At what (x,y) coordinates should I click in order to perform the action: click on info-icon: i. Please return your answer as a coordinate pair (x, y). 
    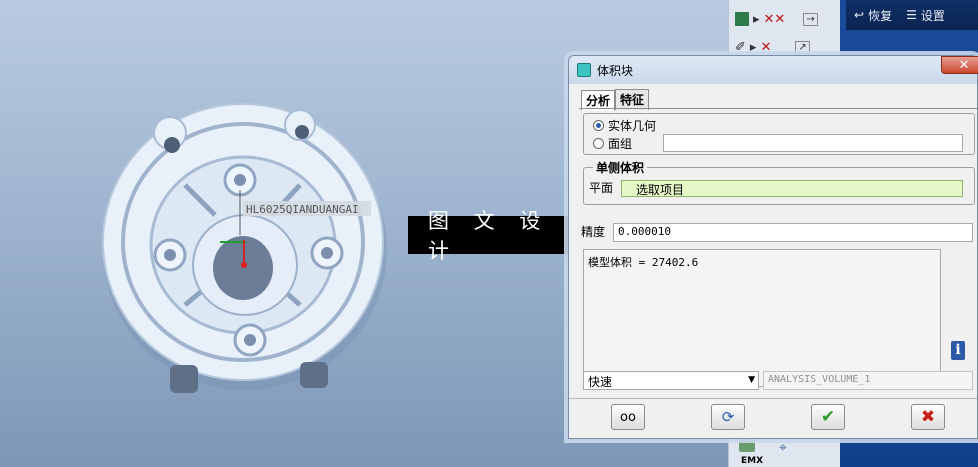
    Looking at the image, I should click on (958, 350).